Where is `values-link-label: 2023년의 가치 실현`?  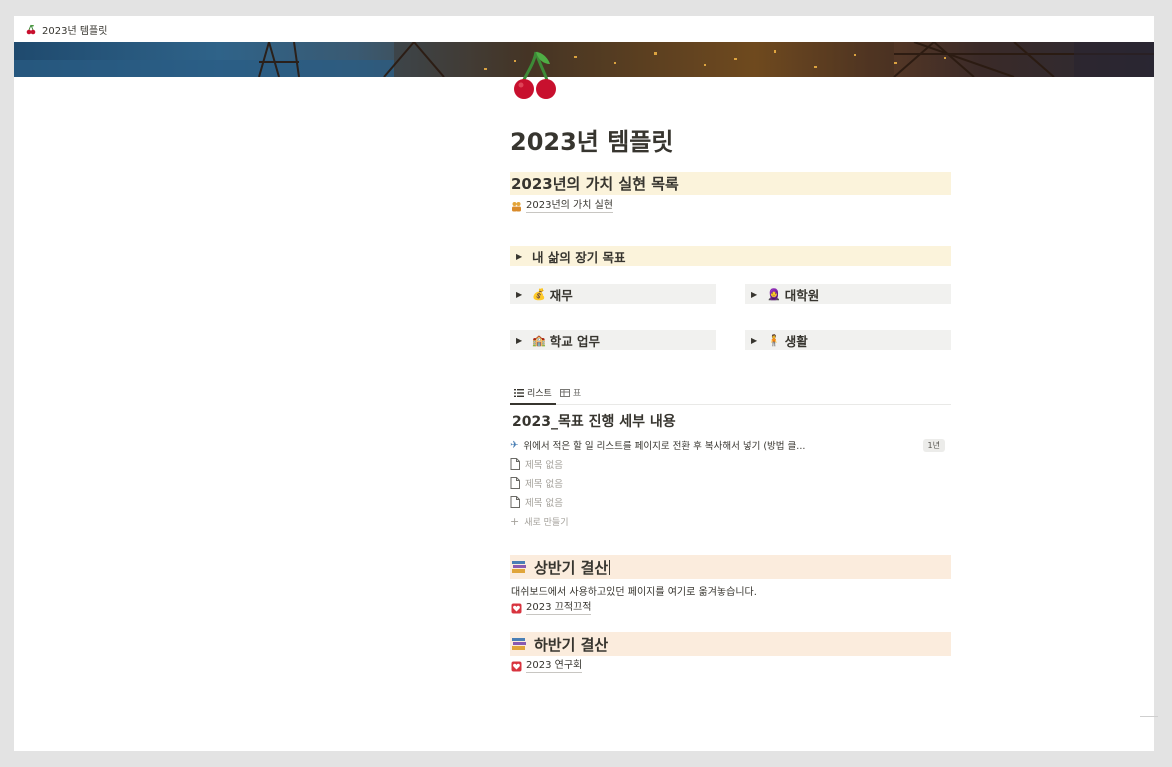
values-link-label: 2023년의 가치 실현 is located at coordinates (570, 206).